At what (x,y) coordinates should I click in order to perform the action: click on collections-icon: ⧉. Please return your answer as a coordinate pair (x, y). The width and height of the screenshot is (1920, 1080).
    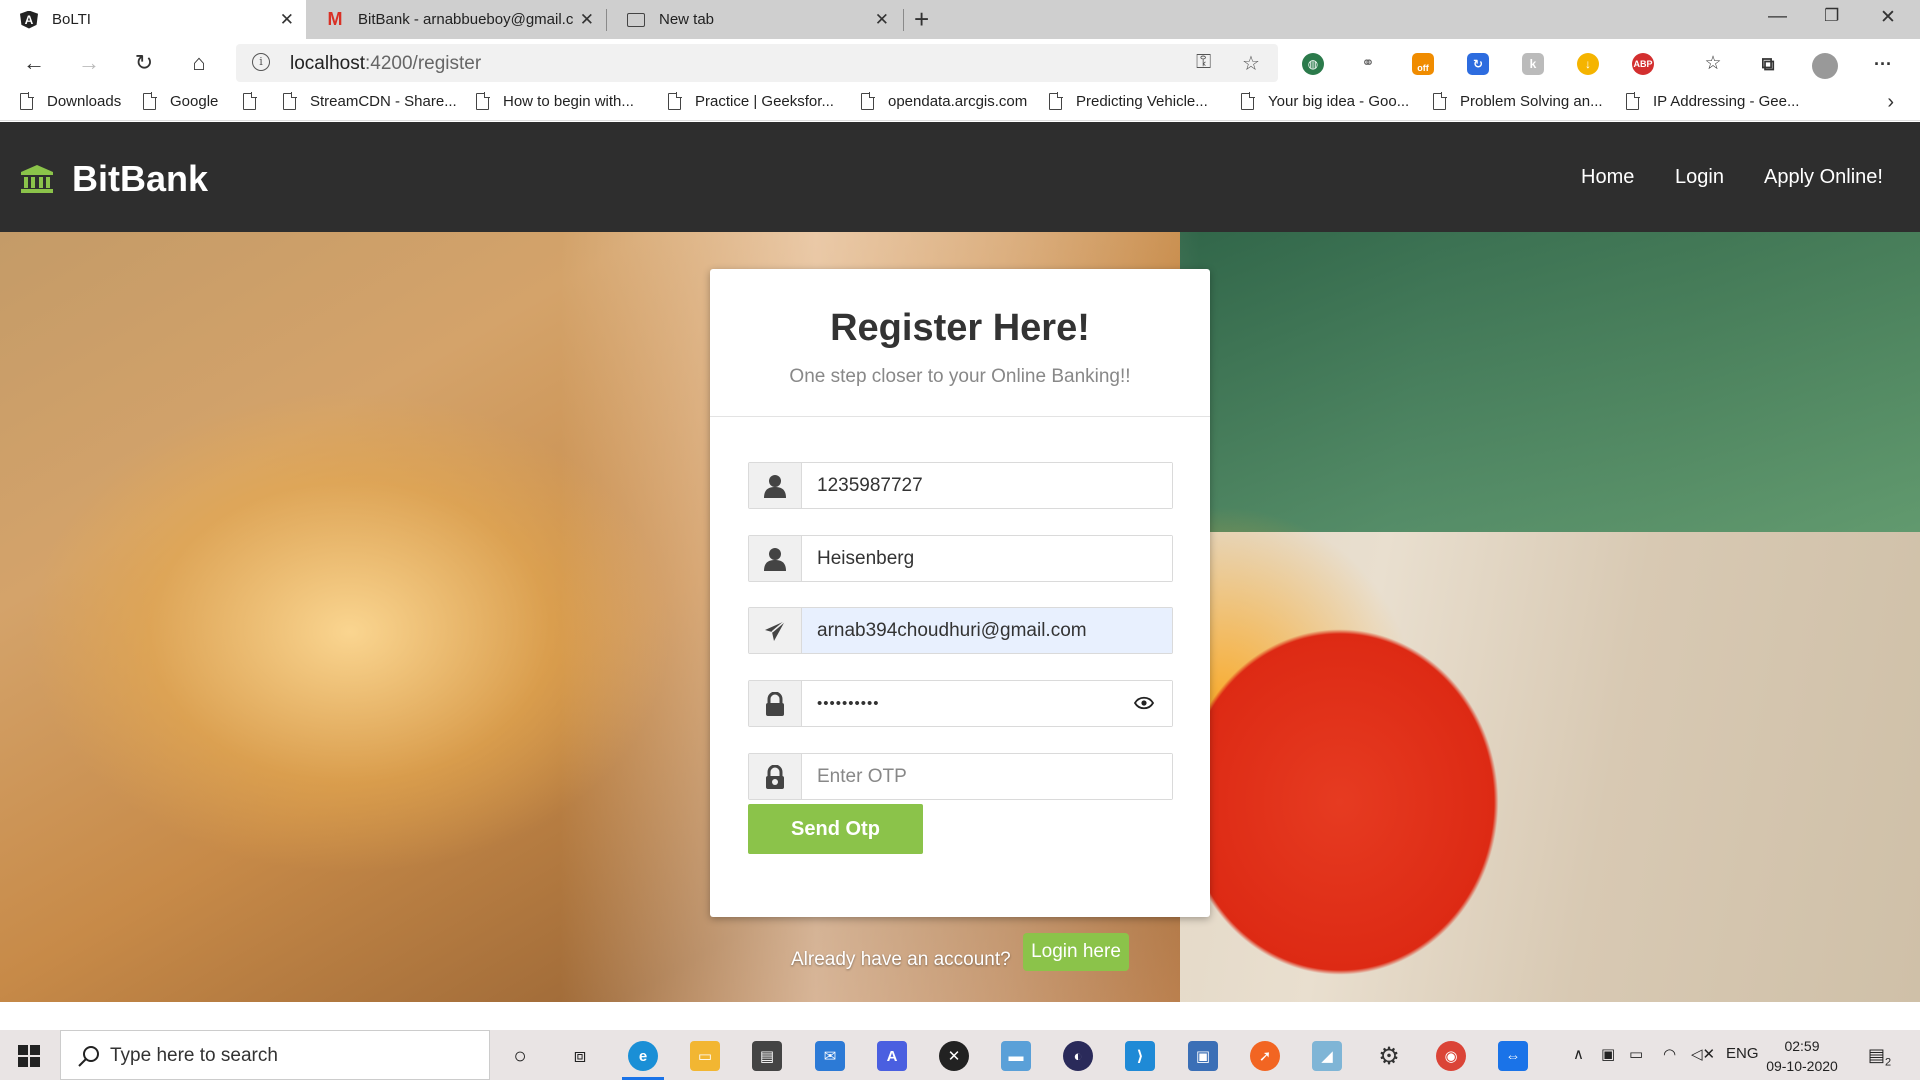
    Looking at the image, I should click on (1768, 64).